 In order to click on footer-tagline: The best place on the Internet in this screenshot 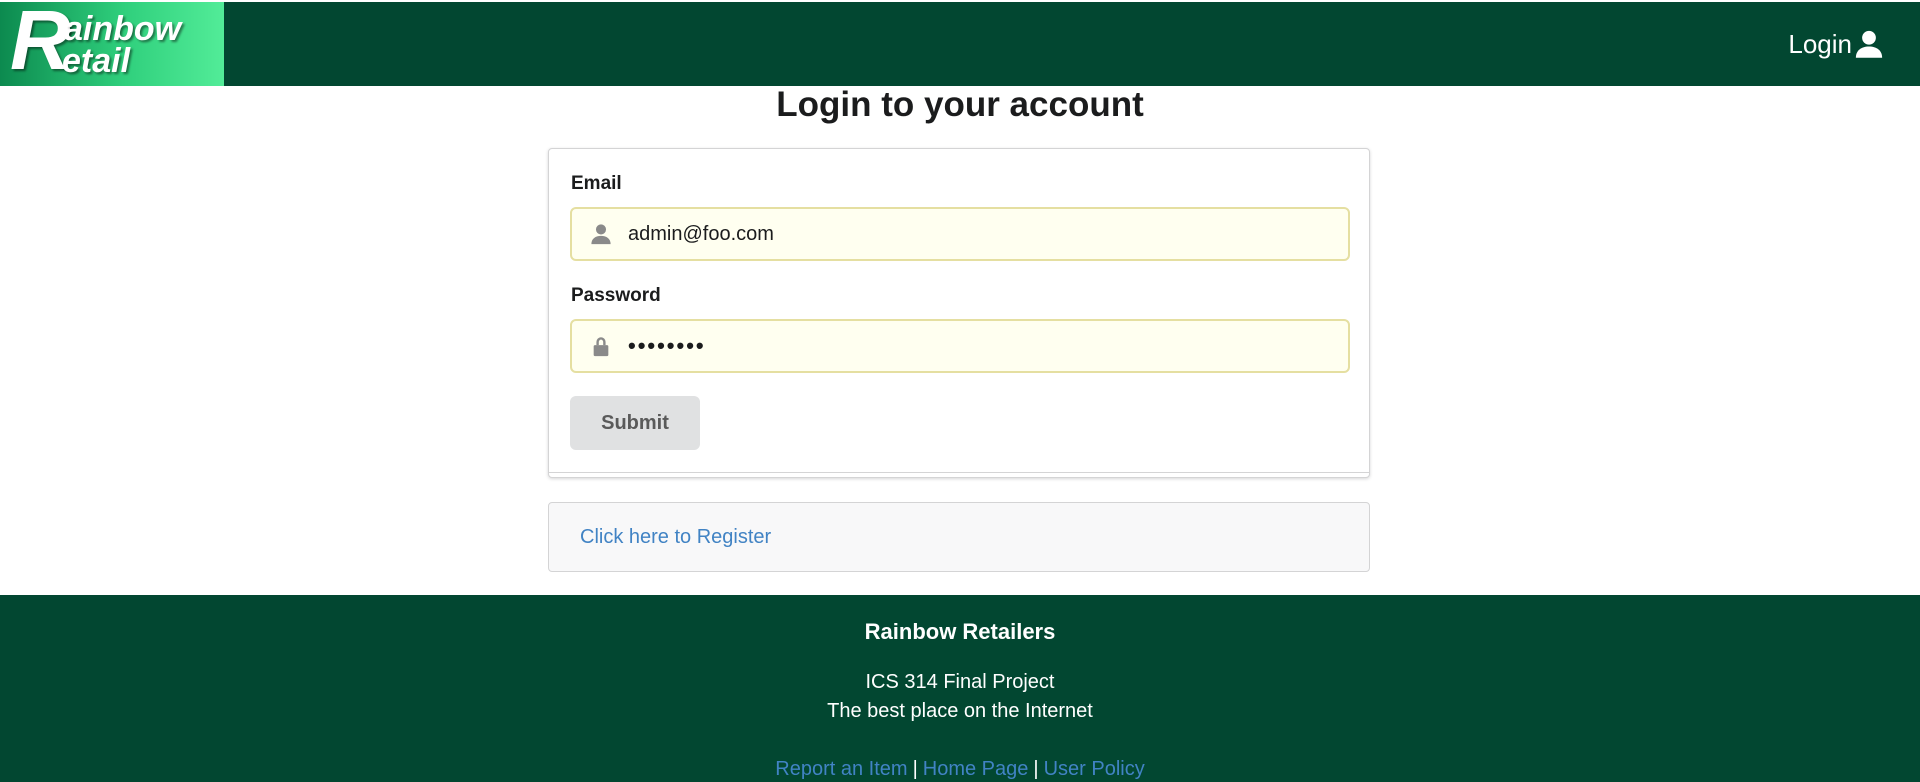, I will do `click(960, 711)`.